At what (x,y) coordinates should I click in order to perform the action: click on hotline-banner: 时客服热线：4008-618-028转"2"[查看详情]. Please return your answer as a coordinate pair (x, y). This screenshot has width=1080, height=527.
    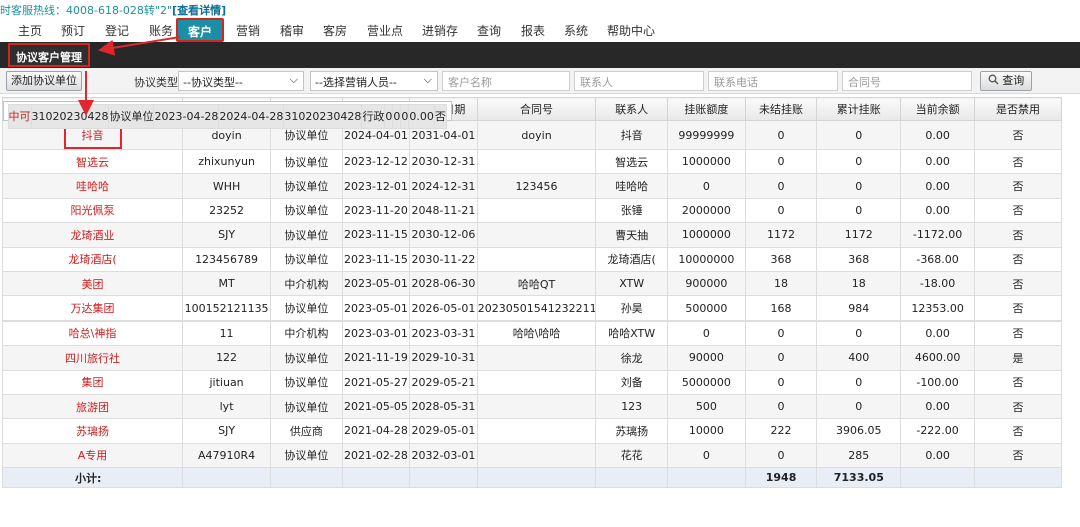
    Looking at the image, I should click on (113, 9).